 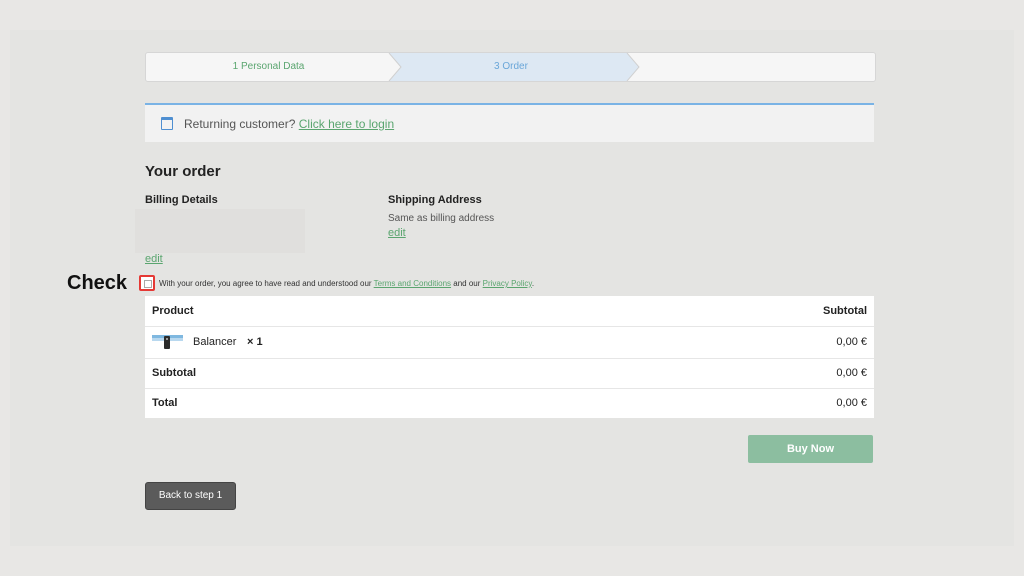 What do you see at coordinates (174, 373) in the screenshot?
I see `subtotal-label: Subtotal` at bounding box center [174, 373].